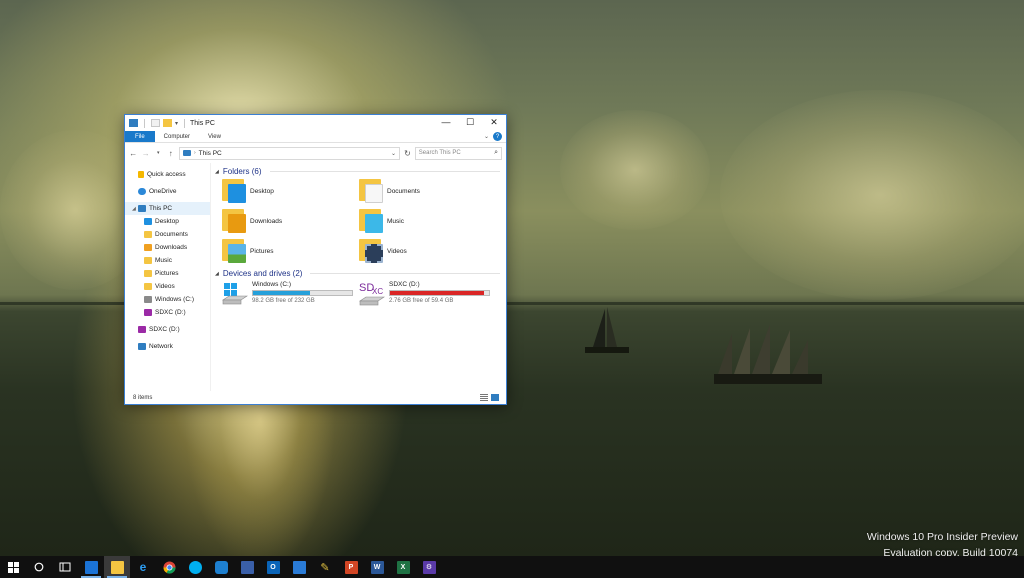  I want to click on nav-label: Quick access, so click(166, 174).